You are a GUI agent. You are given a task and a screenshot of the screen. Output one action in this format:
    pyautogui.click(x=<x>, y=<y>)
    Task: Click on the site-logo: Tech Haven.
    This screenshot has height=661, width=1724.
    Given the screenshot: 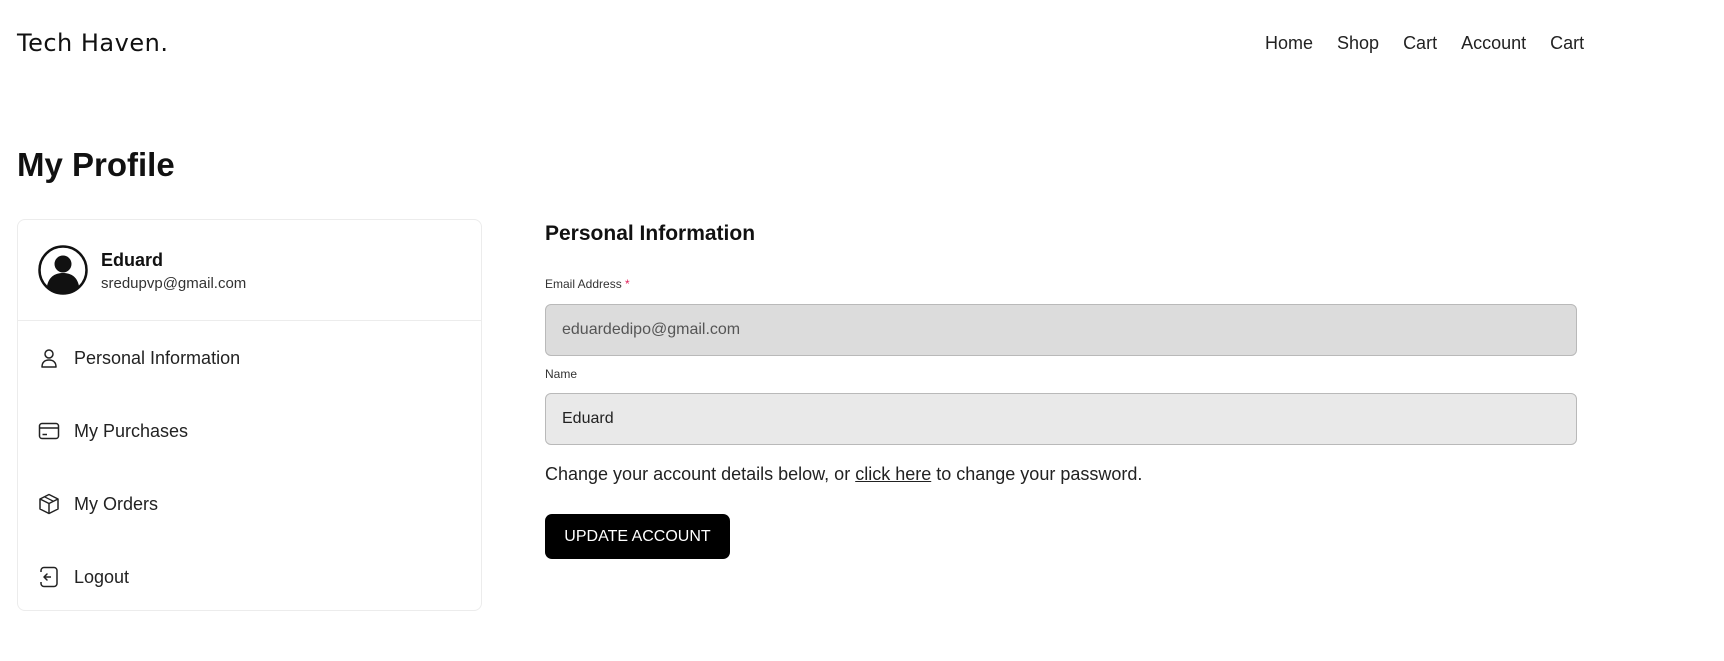 What is the action you would take?
    pyautogui.click(x=92, y=43)
    